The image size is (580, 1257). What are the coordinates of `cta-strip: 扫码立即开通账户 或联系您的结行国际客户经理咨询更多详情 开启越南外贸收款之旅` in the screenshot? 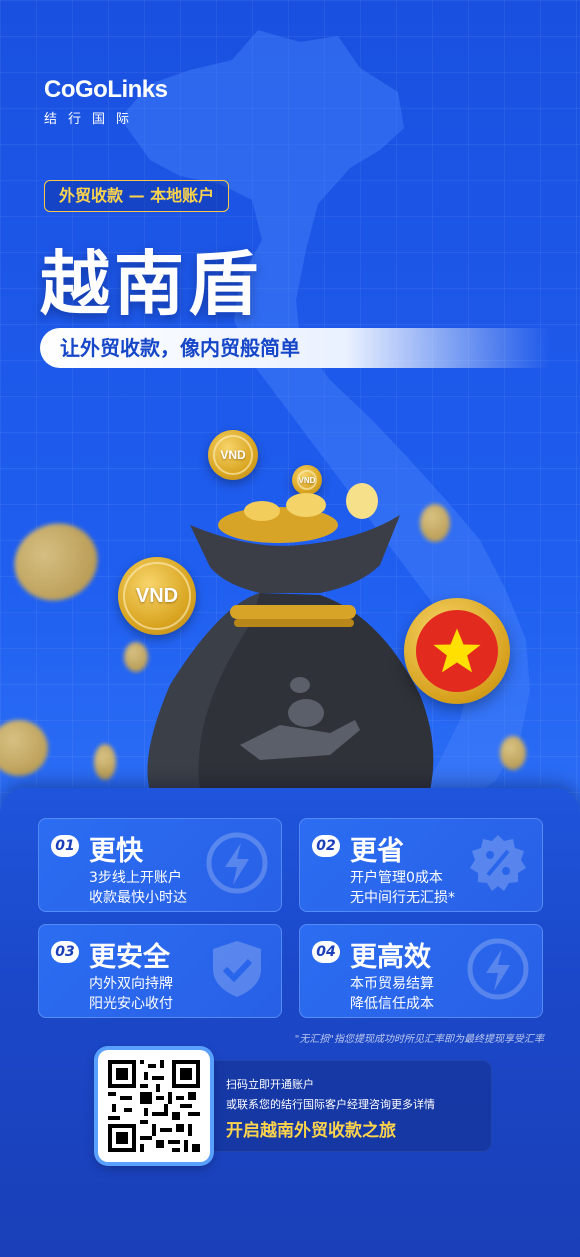 It's located at (344, 1106).